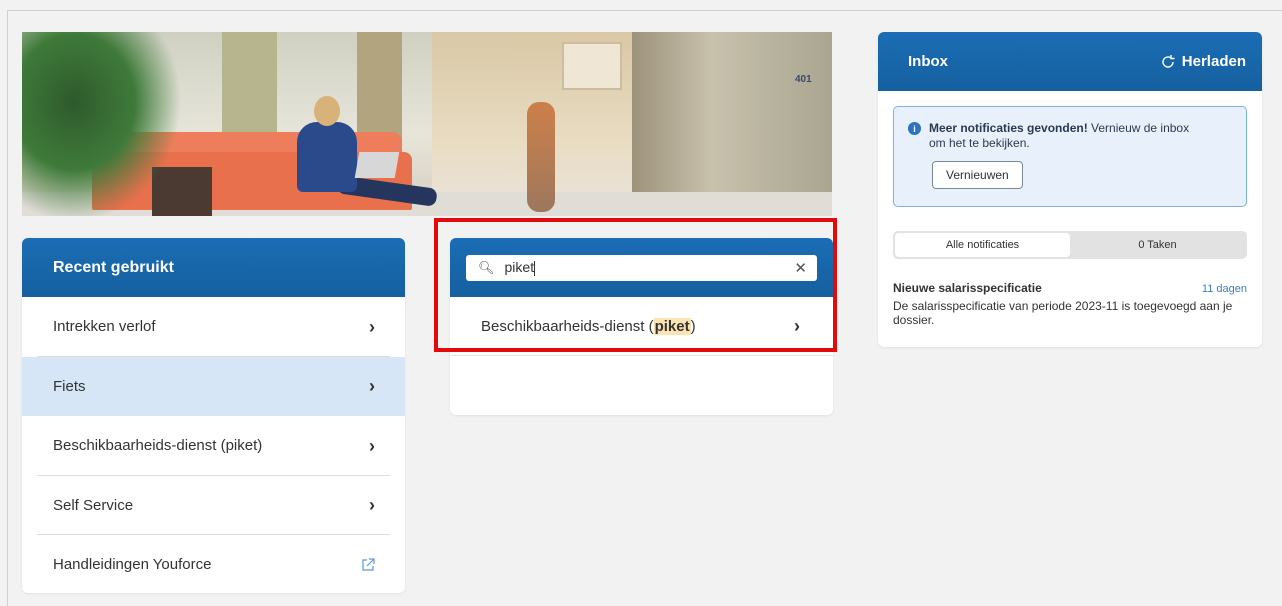  What do you see at coordinates (104, 327) in the screenshot?
I see `recent-item-label: Intrekken verlof` at bounding box center [104, 327].